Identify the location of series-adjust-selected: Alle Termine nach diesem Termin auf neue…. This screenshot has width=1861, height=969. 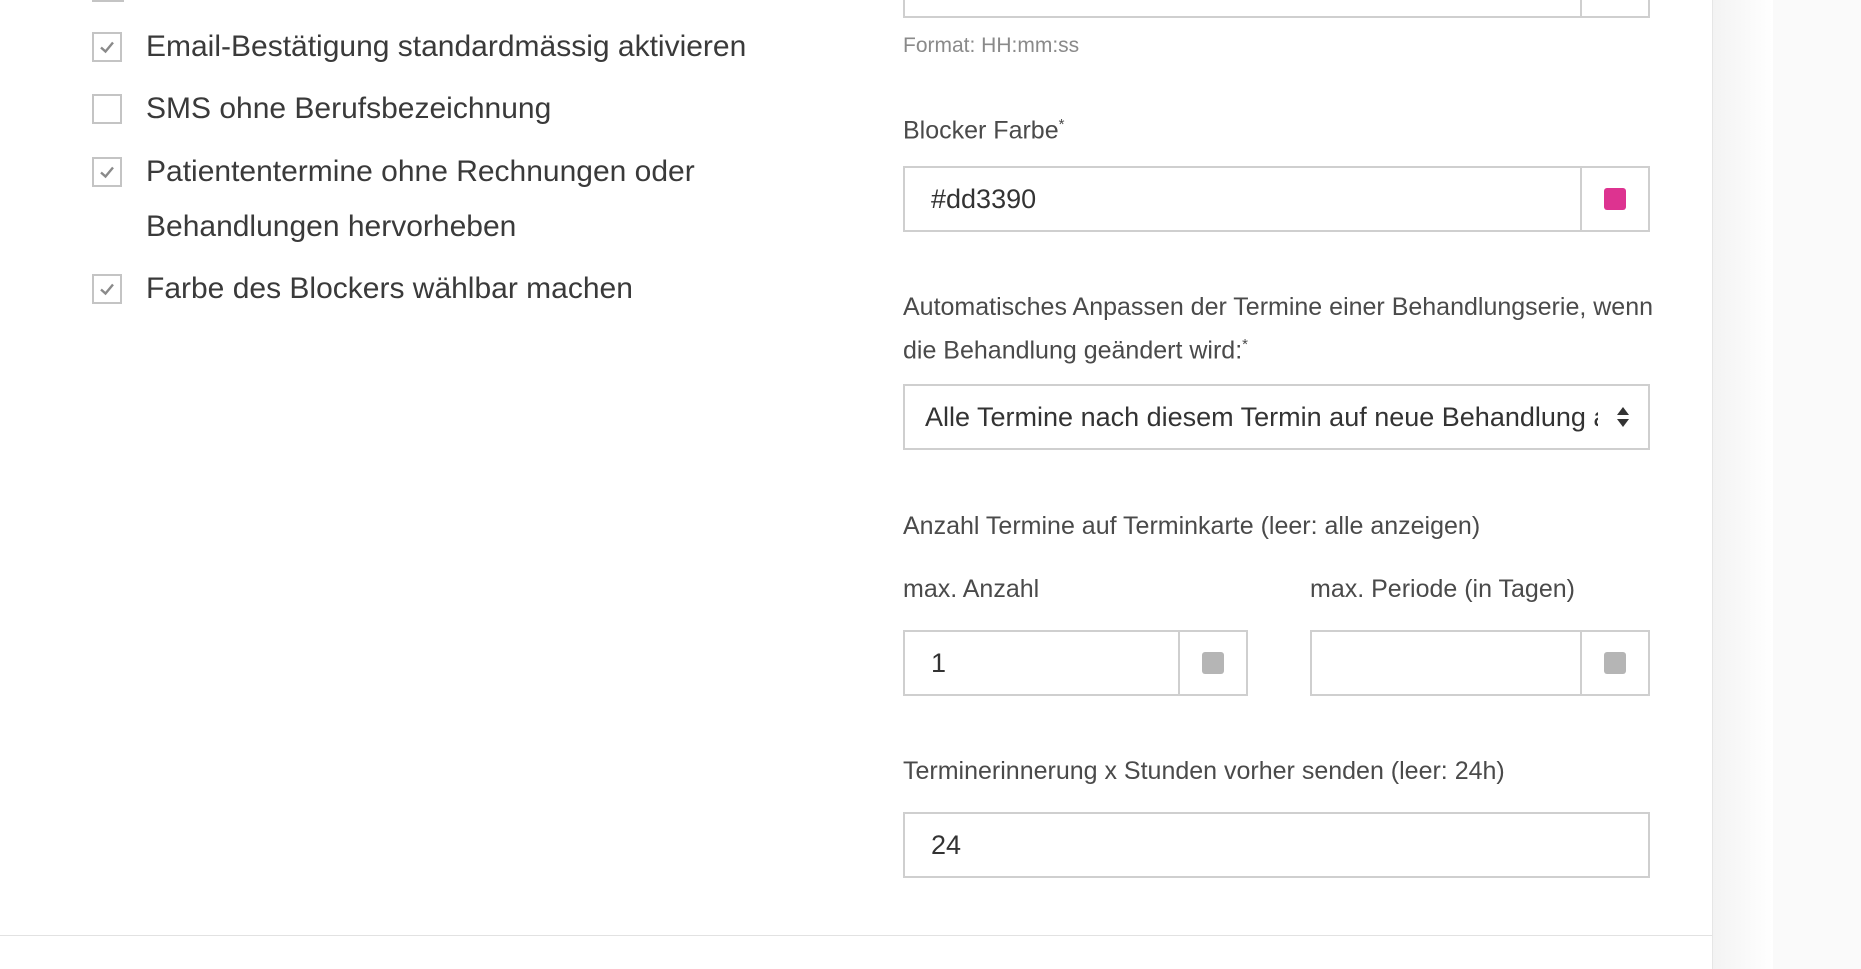
(1261, 416).